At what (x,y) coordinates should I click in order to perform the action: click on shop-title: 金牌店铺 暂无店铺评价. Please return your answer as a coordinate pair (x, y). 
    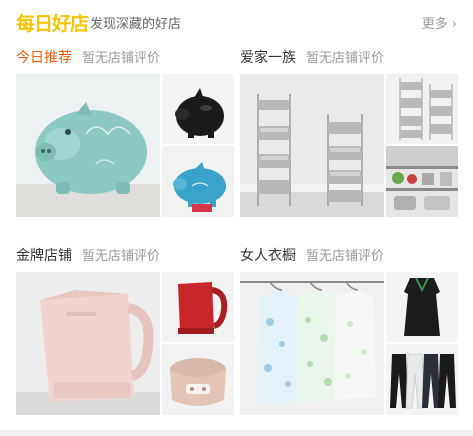
    Looking at the image, I should click on (88, 255).